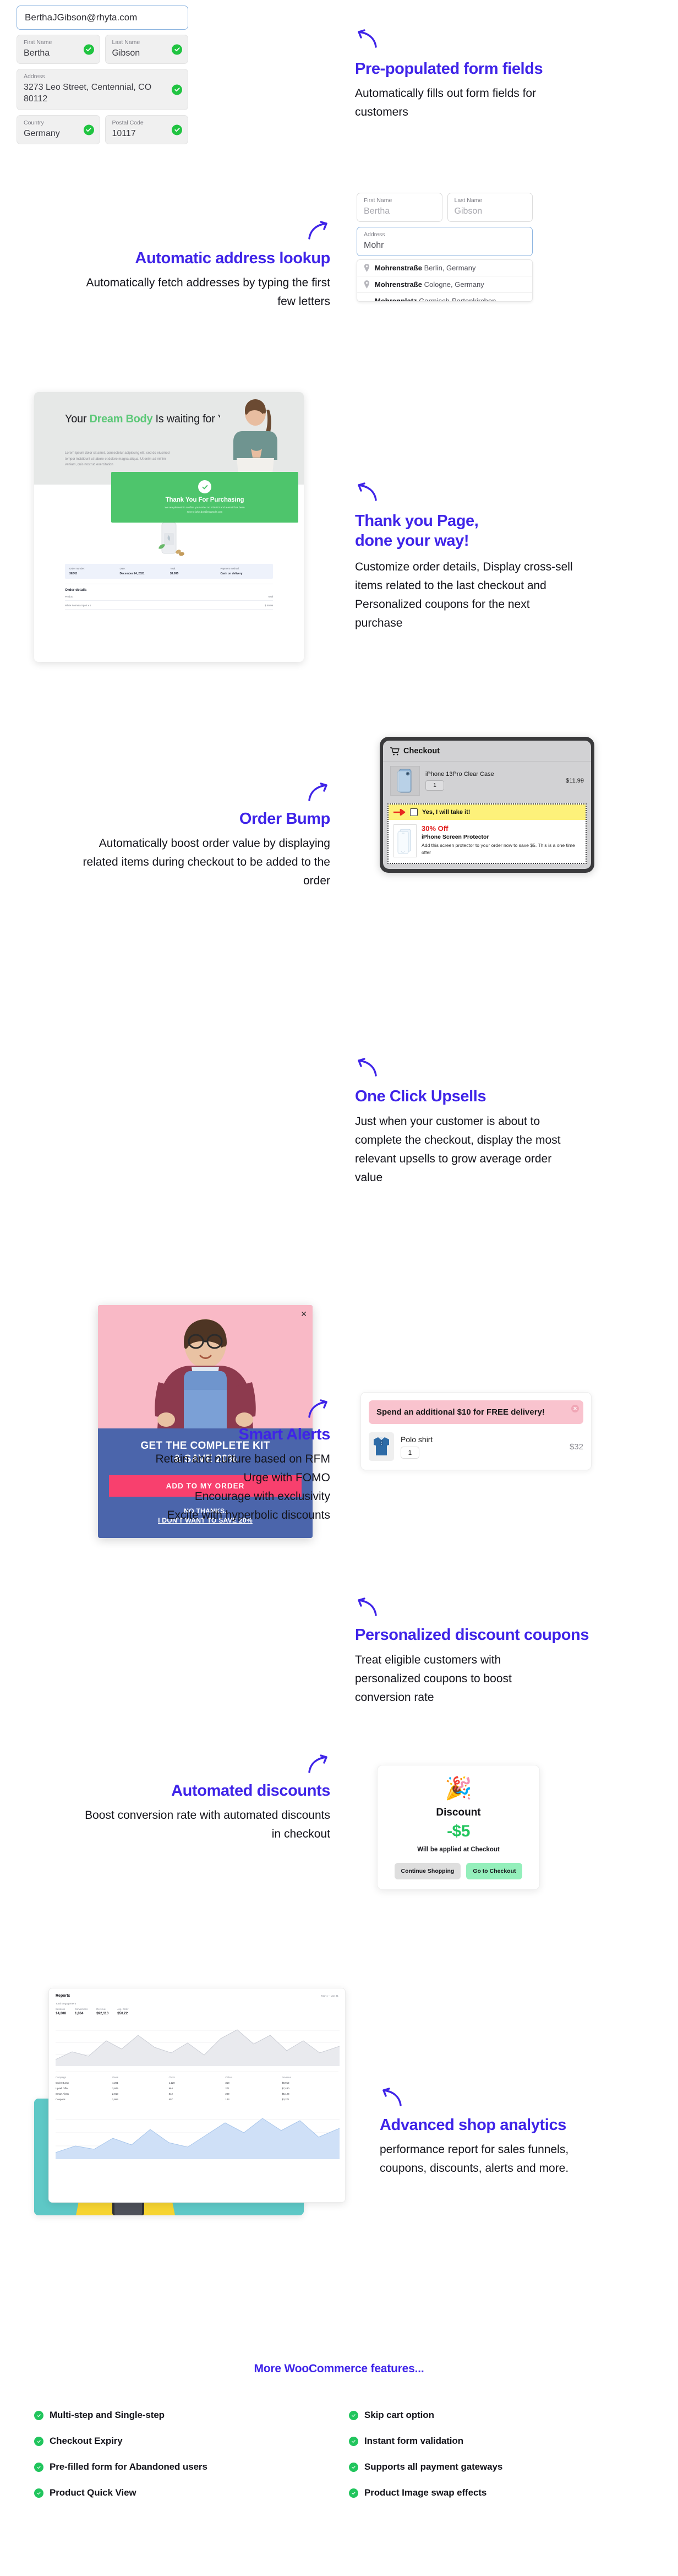 This screenshot has height=2576, width=678. I want to click on woman-photo, so click(256, 440).